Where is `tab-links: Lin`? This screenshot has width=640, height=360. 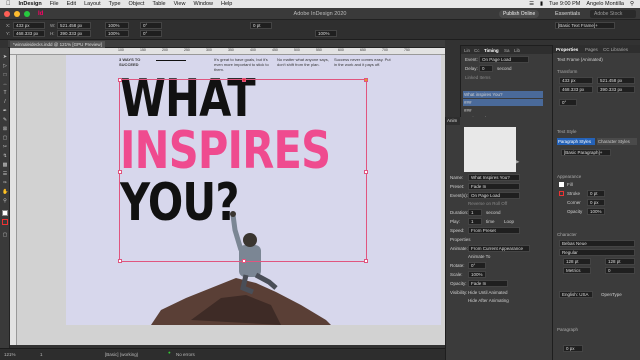
tab-links: Lin is located at coordinates (467, 50).